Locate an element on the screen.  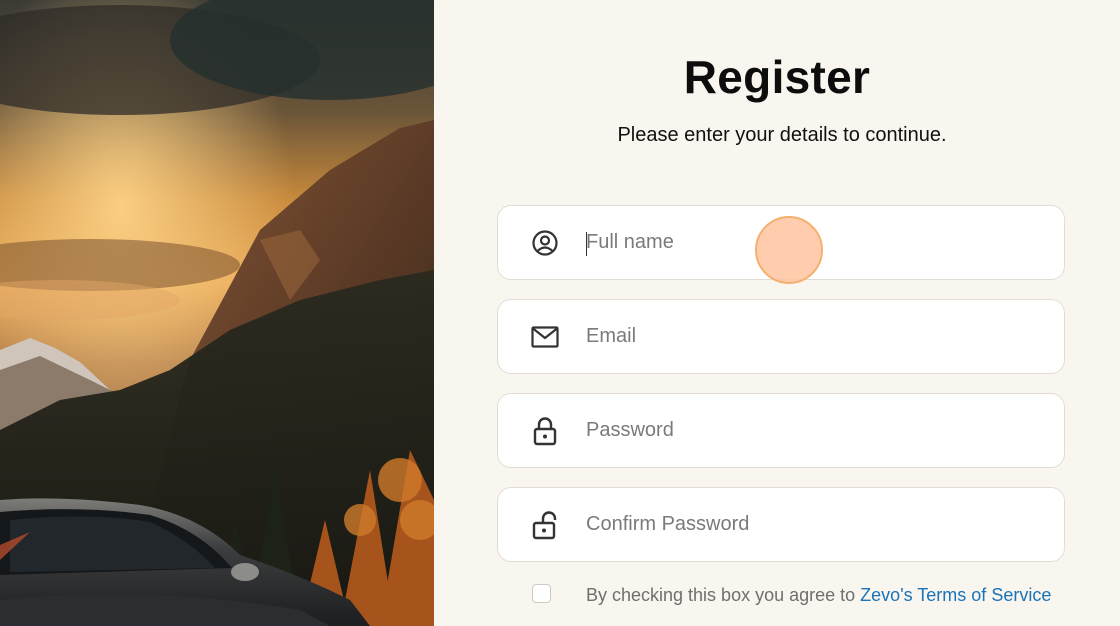
terms-checkbox is located at coordinates (541, 593).